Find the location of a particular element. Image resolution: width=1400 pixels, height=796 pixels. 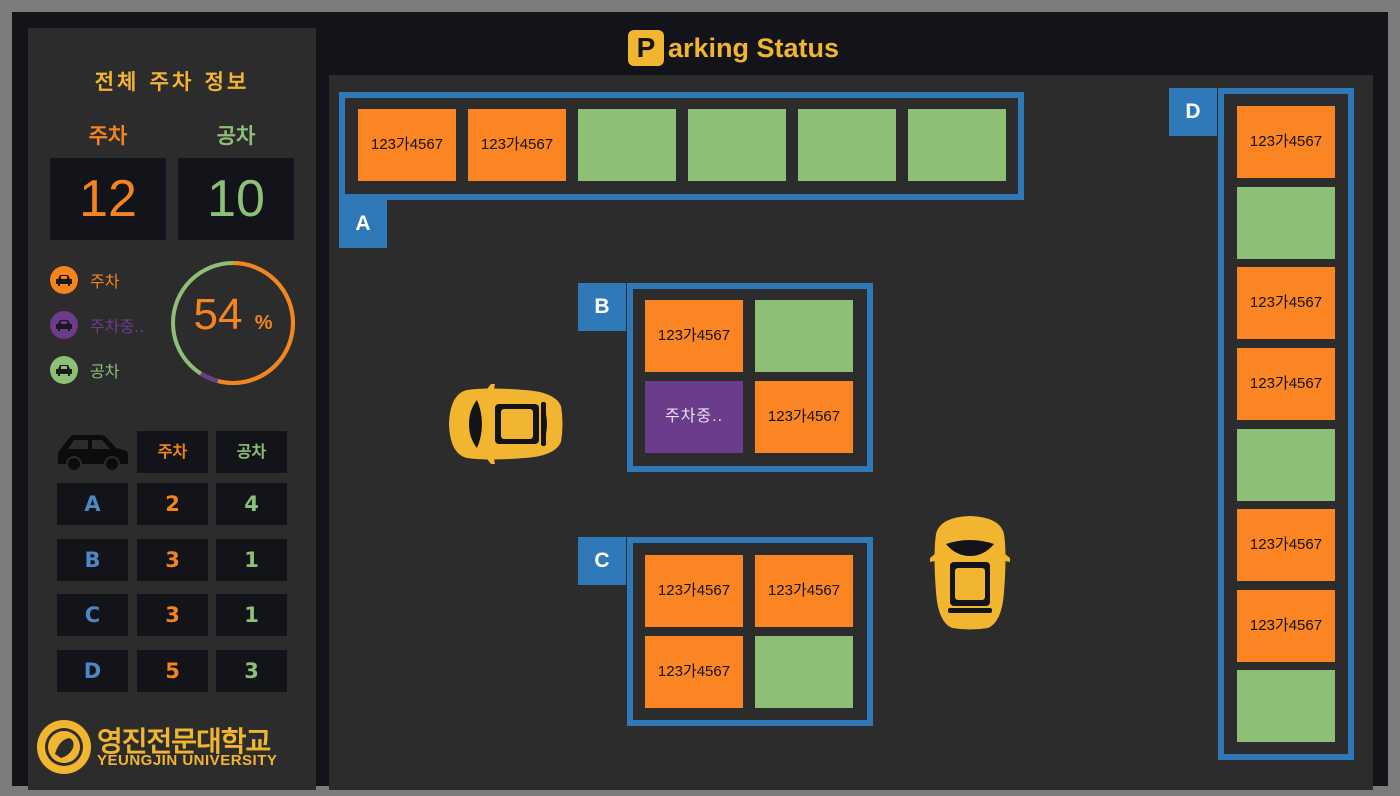

zone-b-tag: B is located at coordinates (602, 307).